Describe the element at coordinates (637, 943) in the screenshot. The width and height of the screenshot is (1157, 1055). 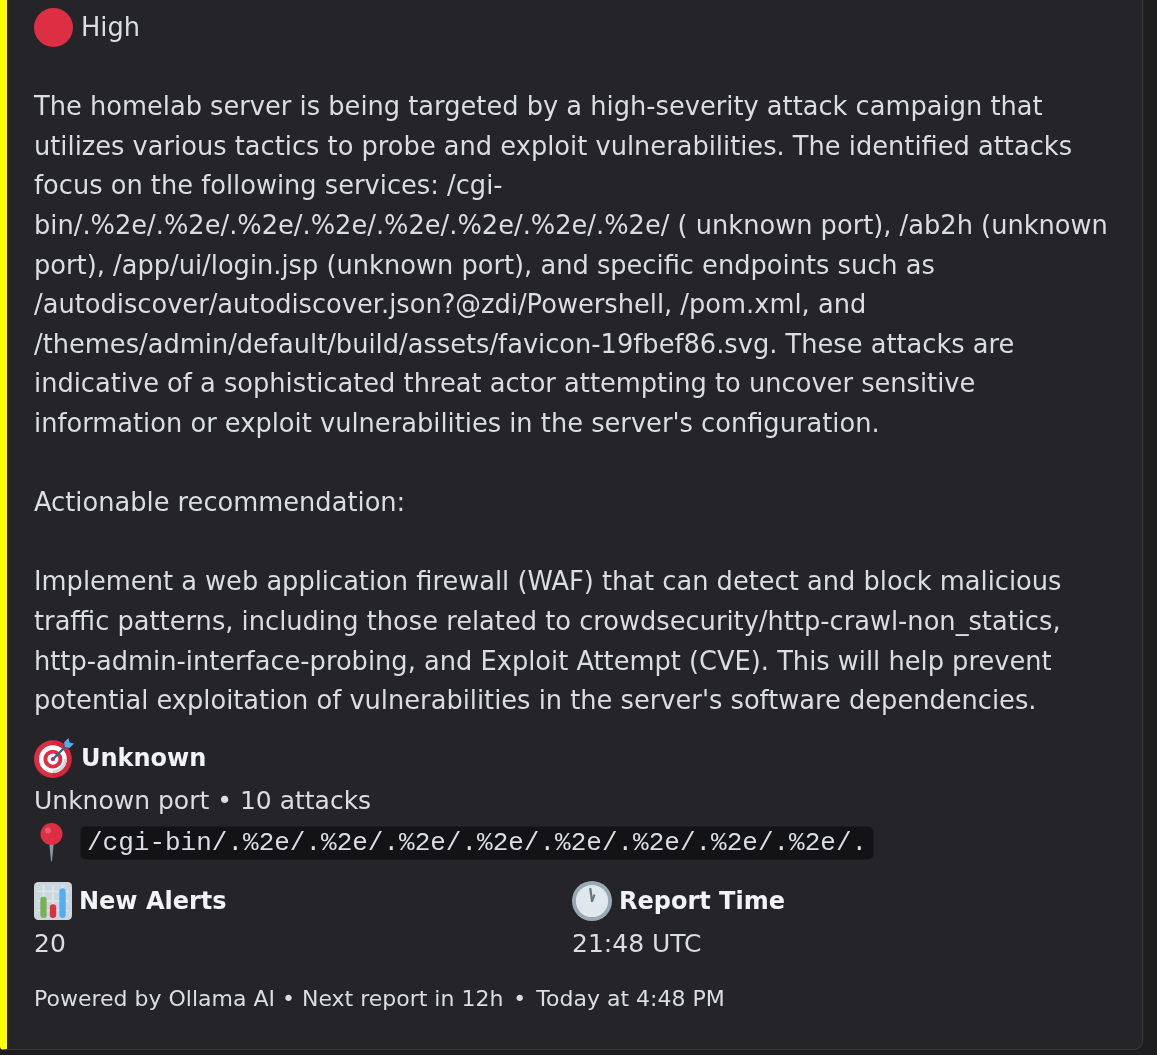
I see `field-value: 21:48 UTC` at that location.